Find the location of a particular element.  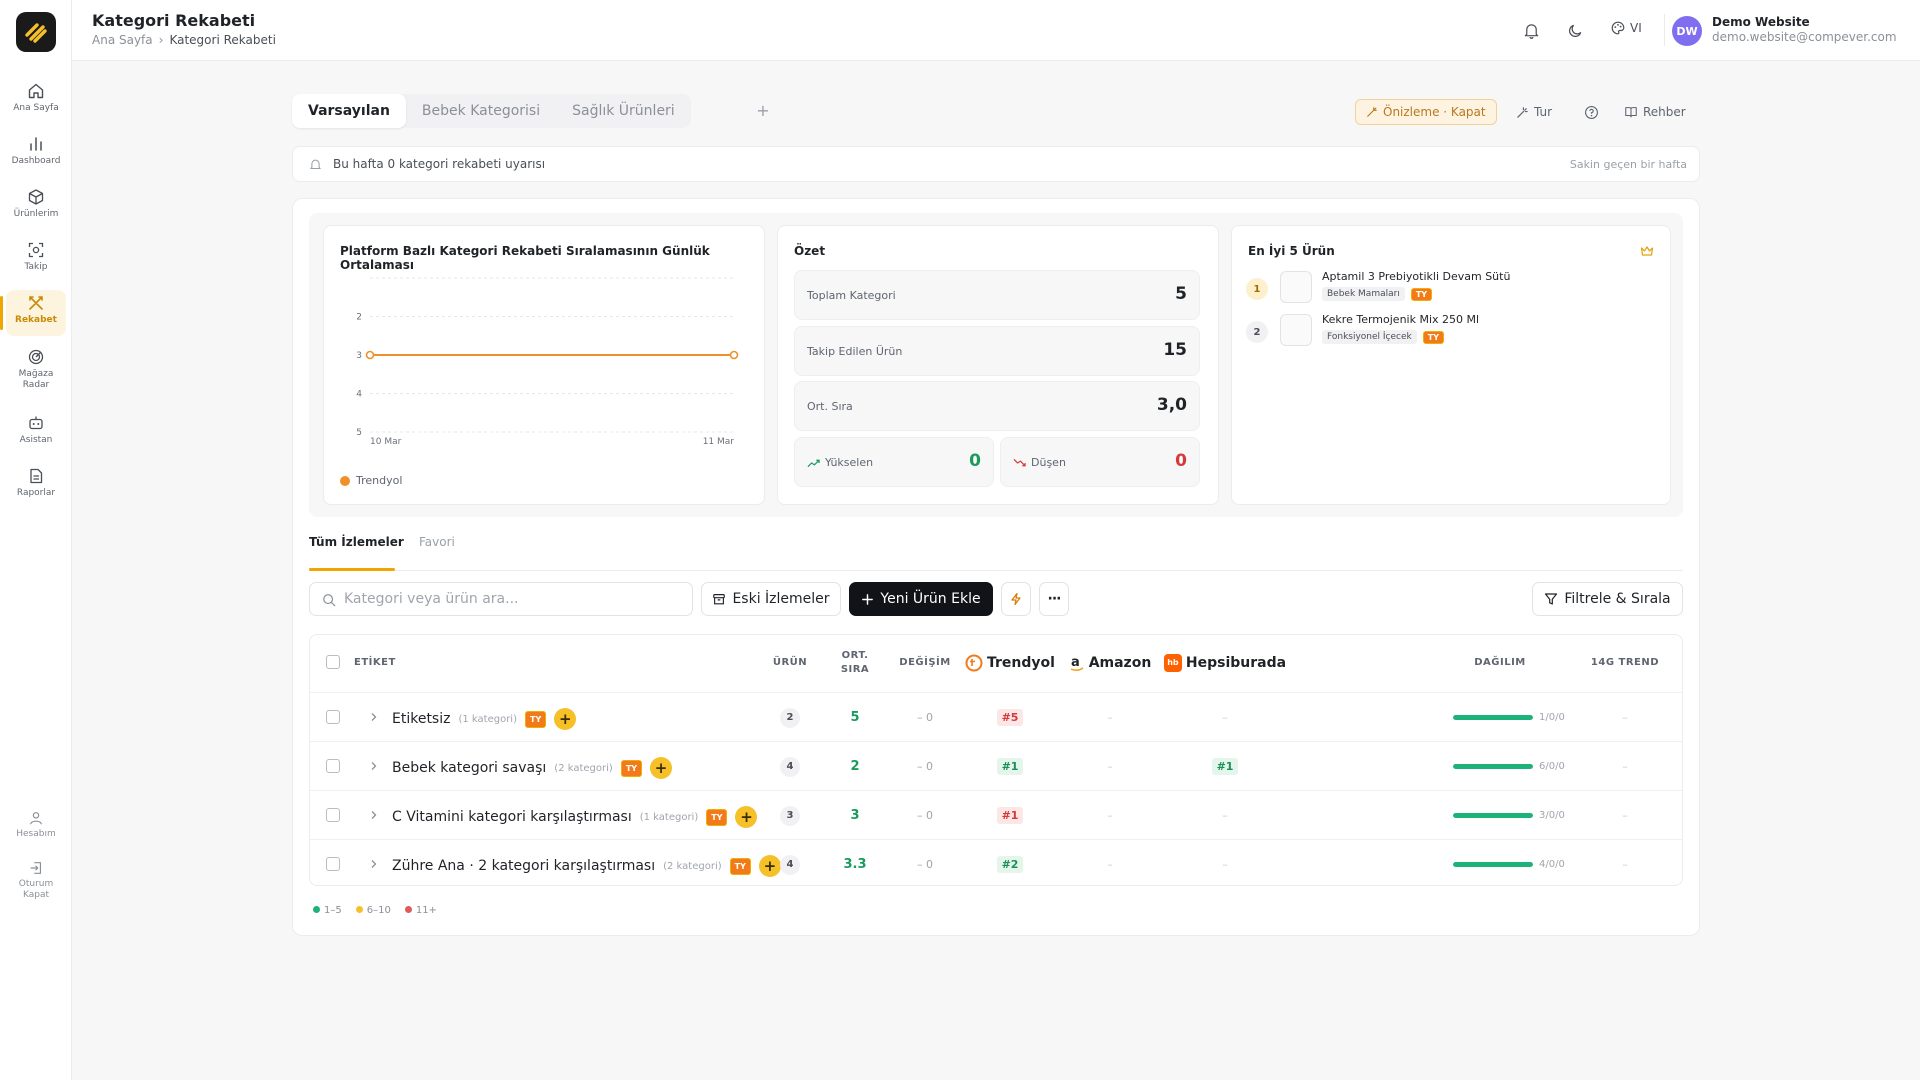

column-header-amazon: a Amazon is located at coordinates (1110, 663).